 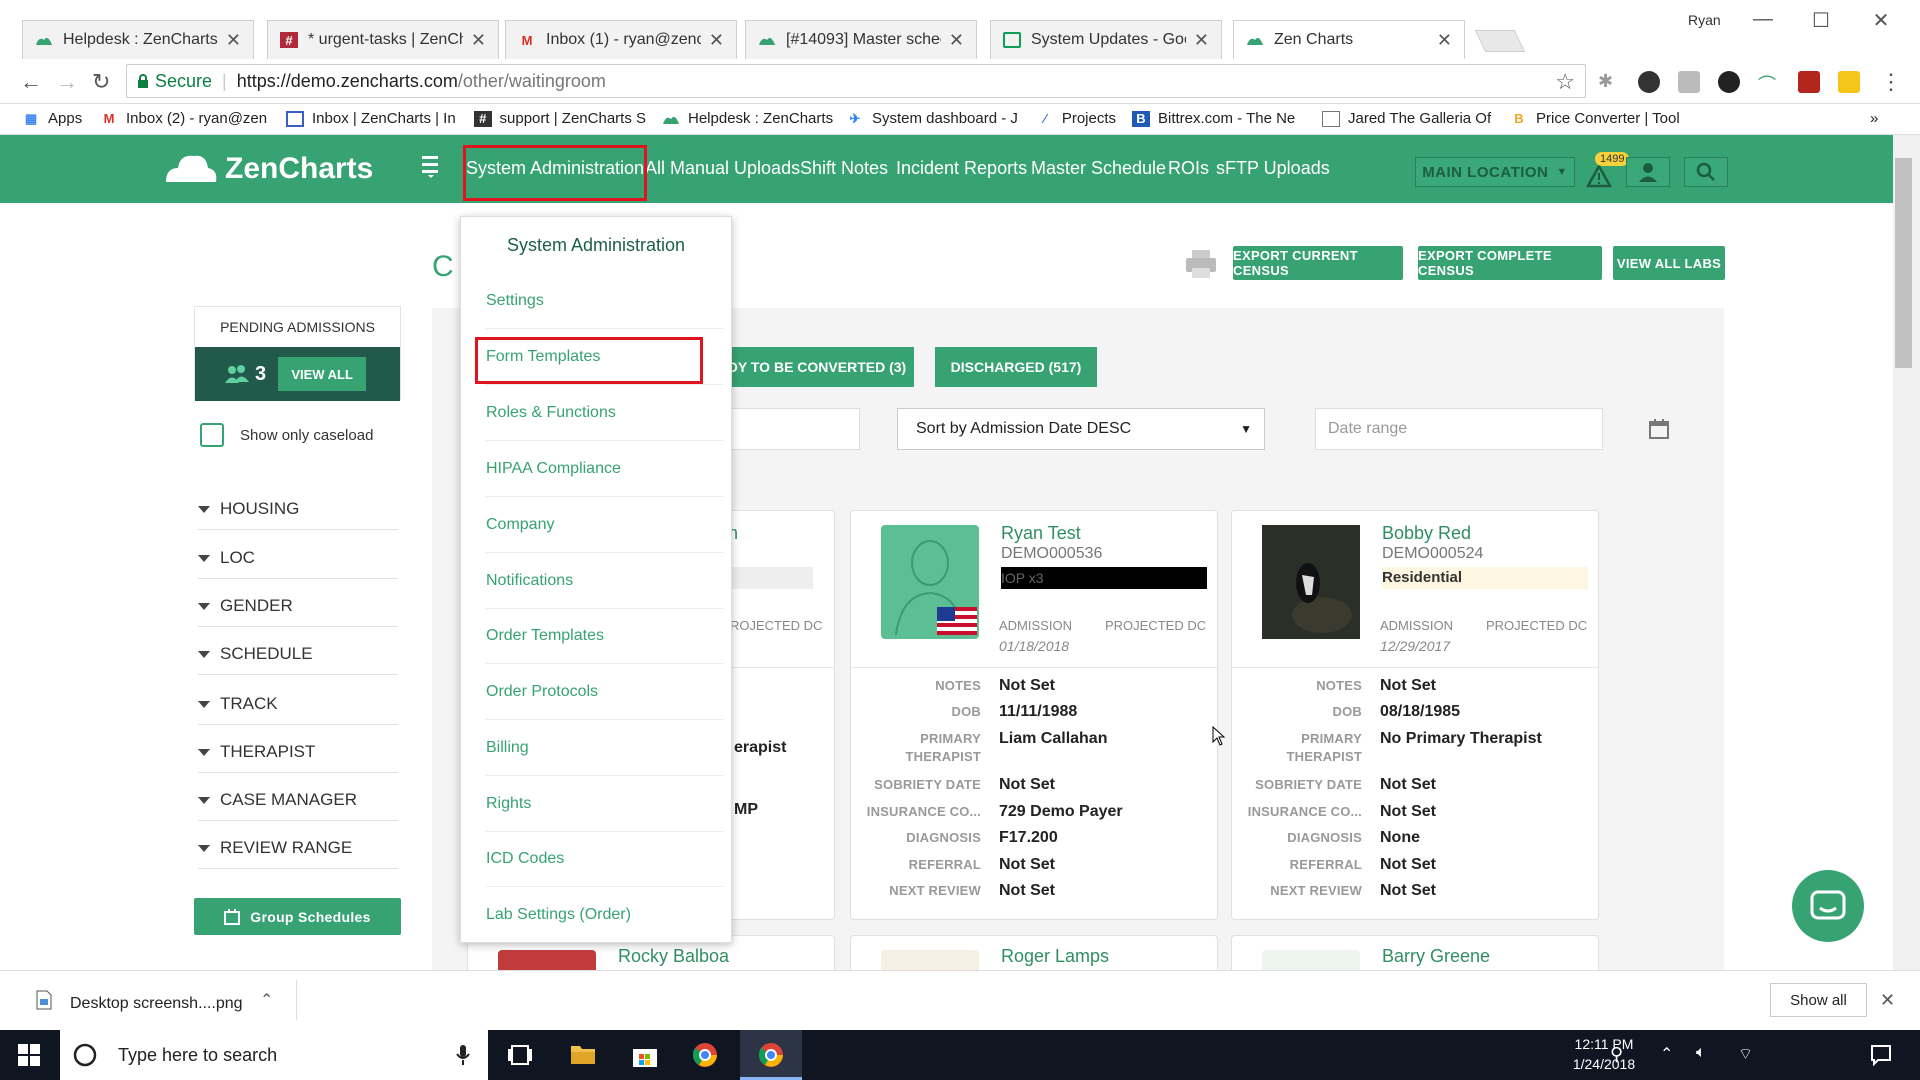 What do you see at coordinates (29, 1055) in the screenshot?
I see `windows-start-icon` at bounding box center [29, 1055].